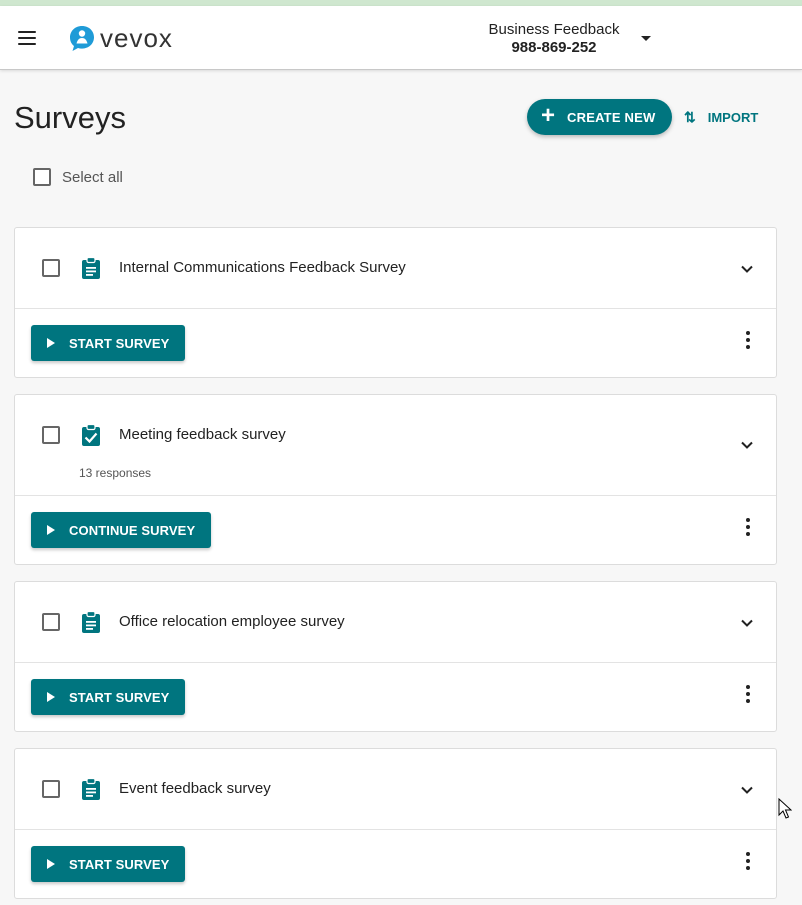  I want to click on account-code: 988-869-252, so click(554, 47).